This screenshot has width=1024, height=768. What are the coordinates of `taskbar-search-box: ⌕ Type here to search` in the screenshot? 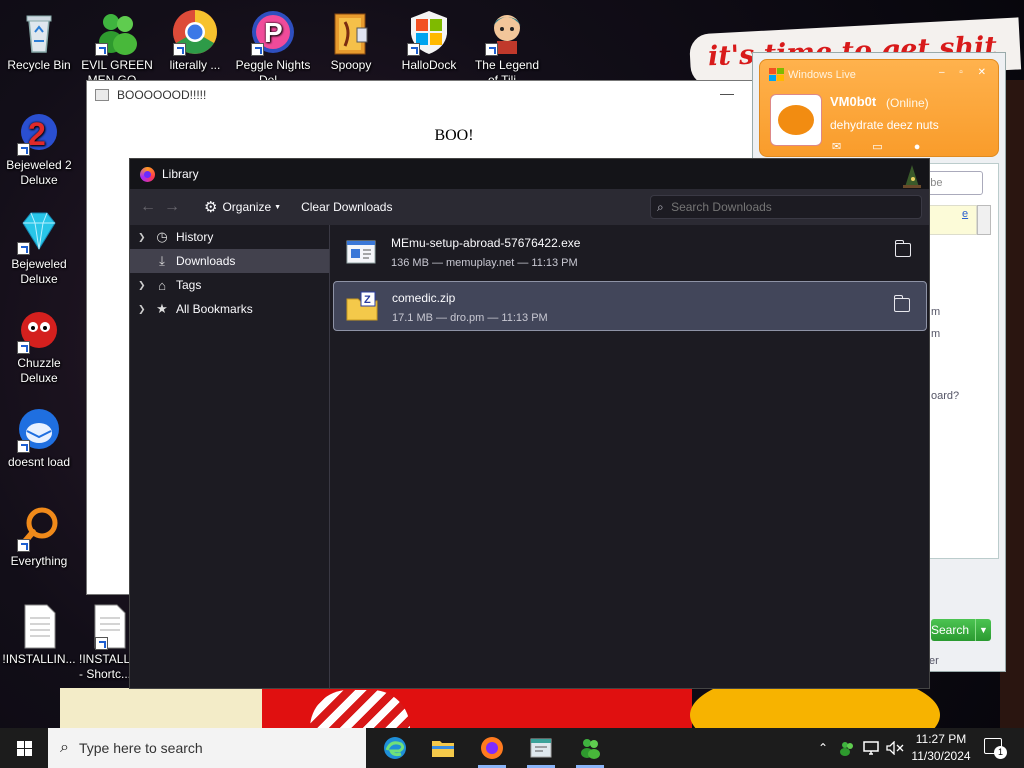 It's located at (207, 748).